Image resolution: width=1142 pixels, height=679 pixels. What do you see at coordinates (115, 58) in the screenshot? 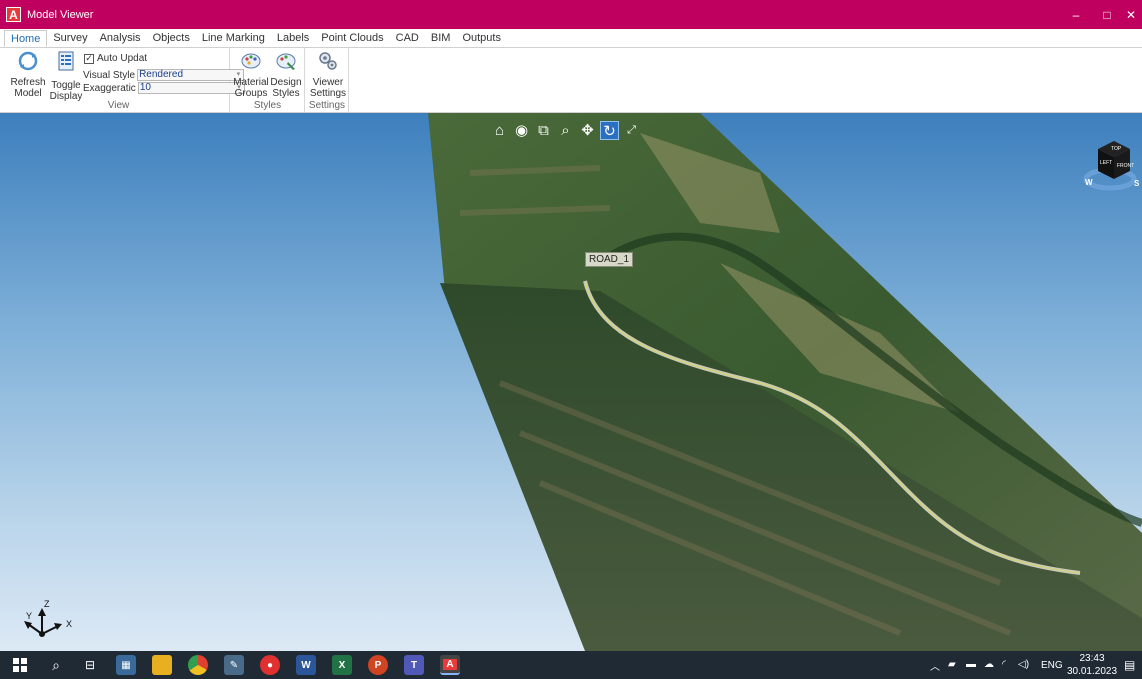
I see `auto-update-checkbox: ✓ Auto Updat` at bounding box center [115, 58].